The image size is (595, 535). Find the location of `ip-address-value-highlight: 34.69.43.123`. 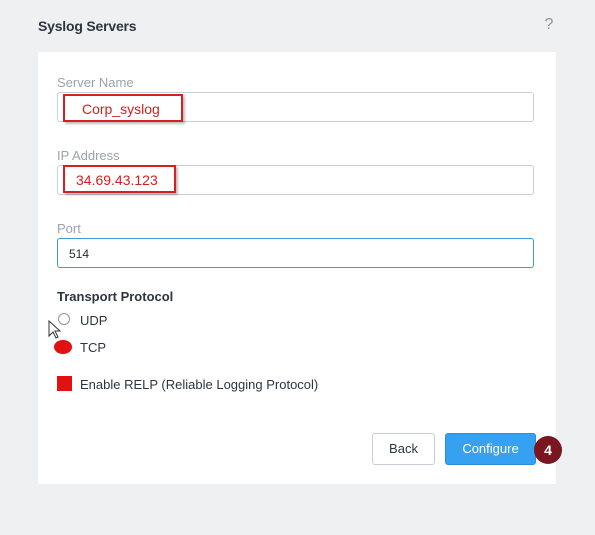

ip-address-value-highlight: 34.69.43.123 is located at coordinates (119, 179).